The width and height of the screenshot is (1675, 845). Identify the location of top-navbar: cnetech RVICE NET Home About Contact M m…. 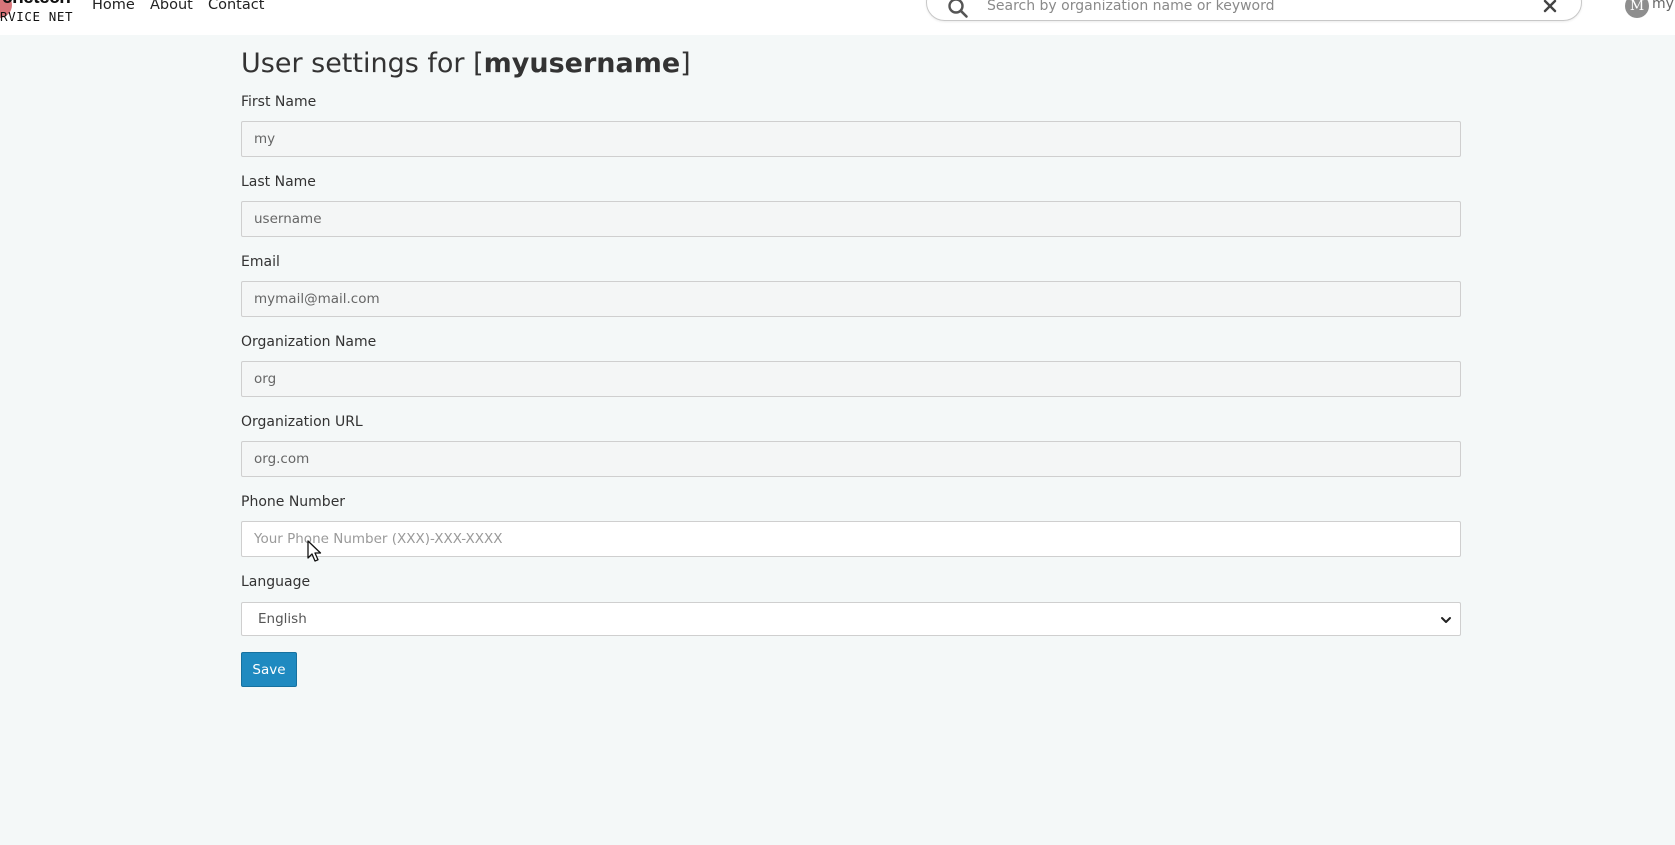
(837, 17).